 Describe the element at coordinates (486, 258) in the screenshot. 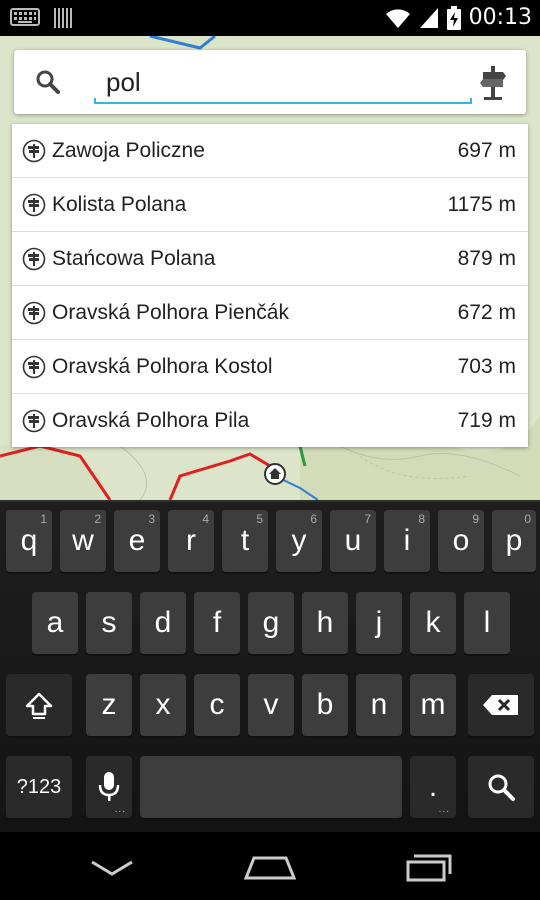

I see `result-distance: 879 m` at that location.